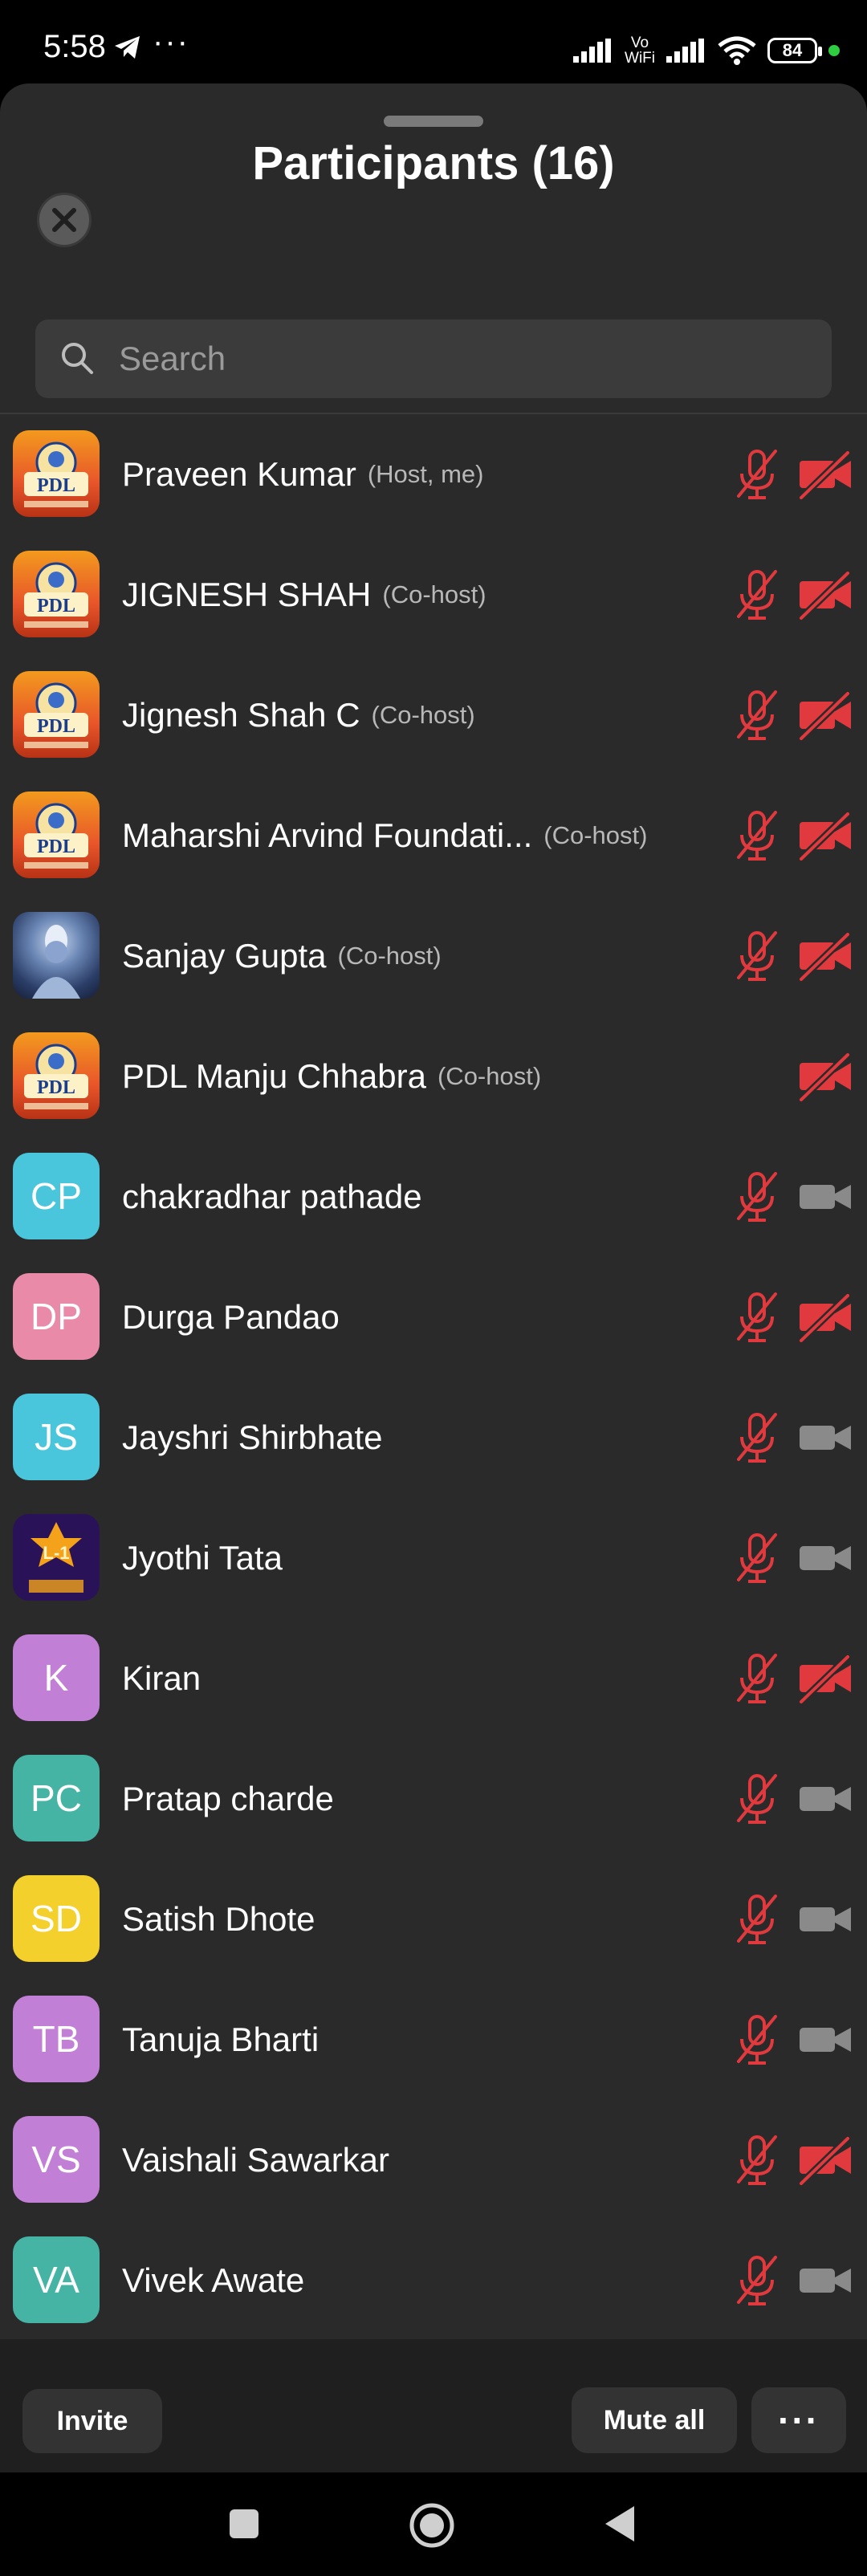 Image resolution: width=867 pixels, height=2576 pixels. I want to click on avatar: CP, so click(56, 1196).